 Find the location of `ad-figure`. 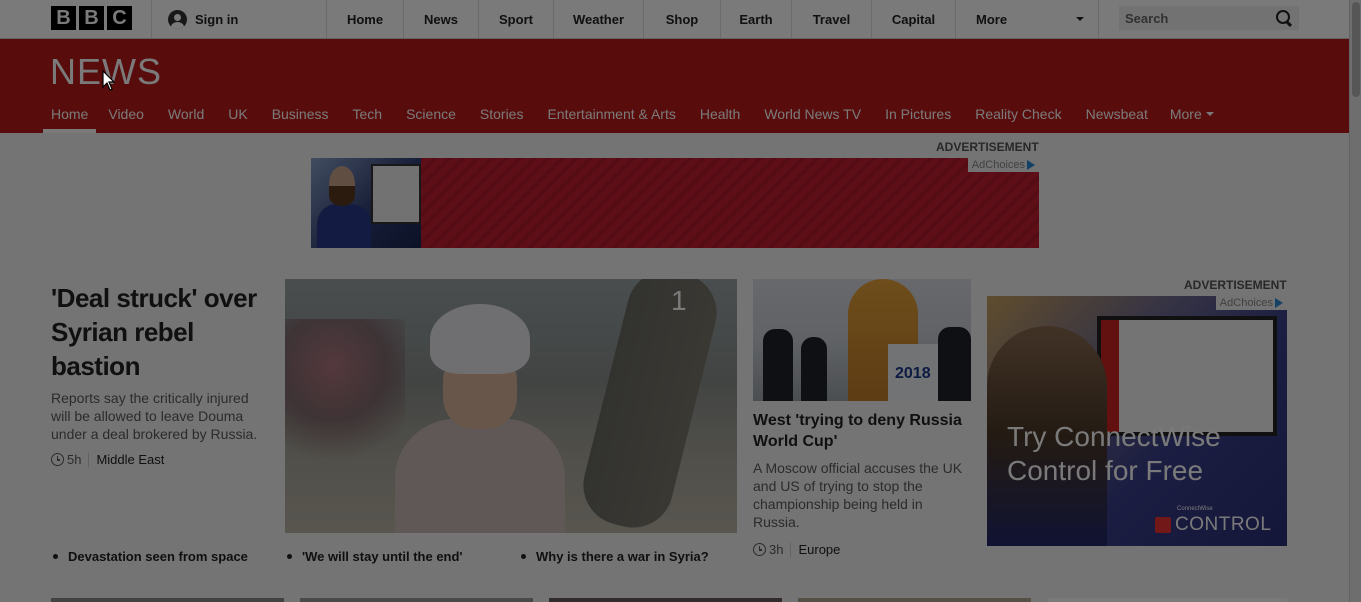

ad-figure is located at coordinates (344, 226).